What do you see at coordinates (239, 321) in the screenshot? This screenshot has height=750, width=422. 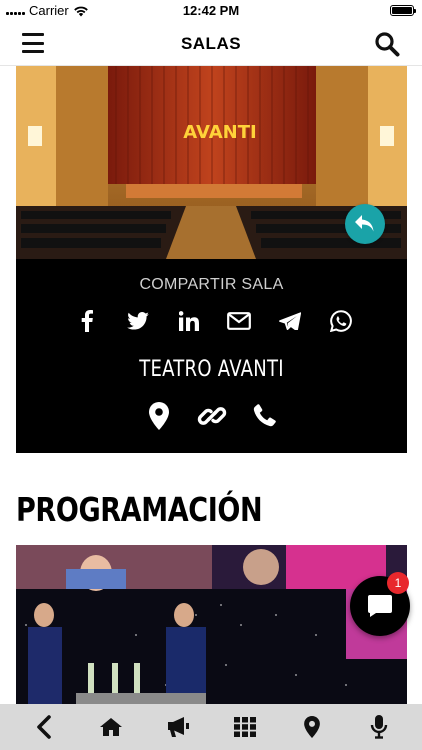 I see `email-icon` at bounding box center [239, 321].